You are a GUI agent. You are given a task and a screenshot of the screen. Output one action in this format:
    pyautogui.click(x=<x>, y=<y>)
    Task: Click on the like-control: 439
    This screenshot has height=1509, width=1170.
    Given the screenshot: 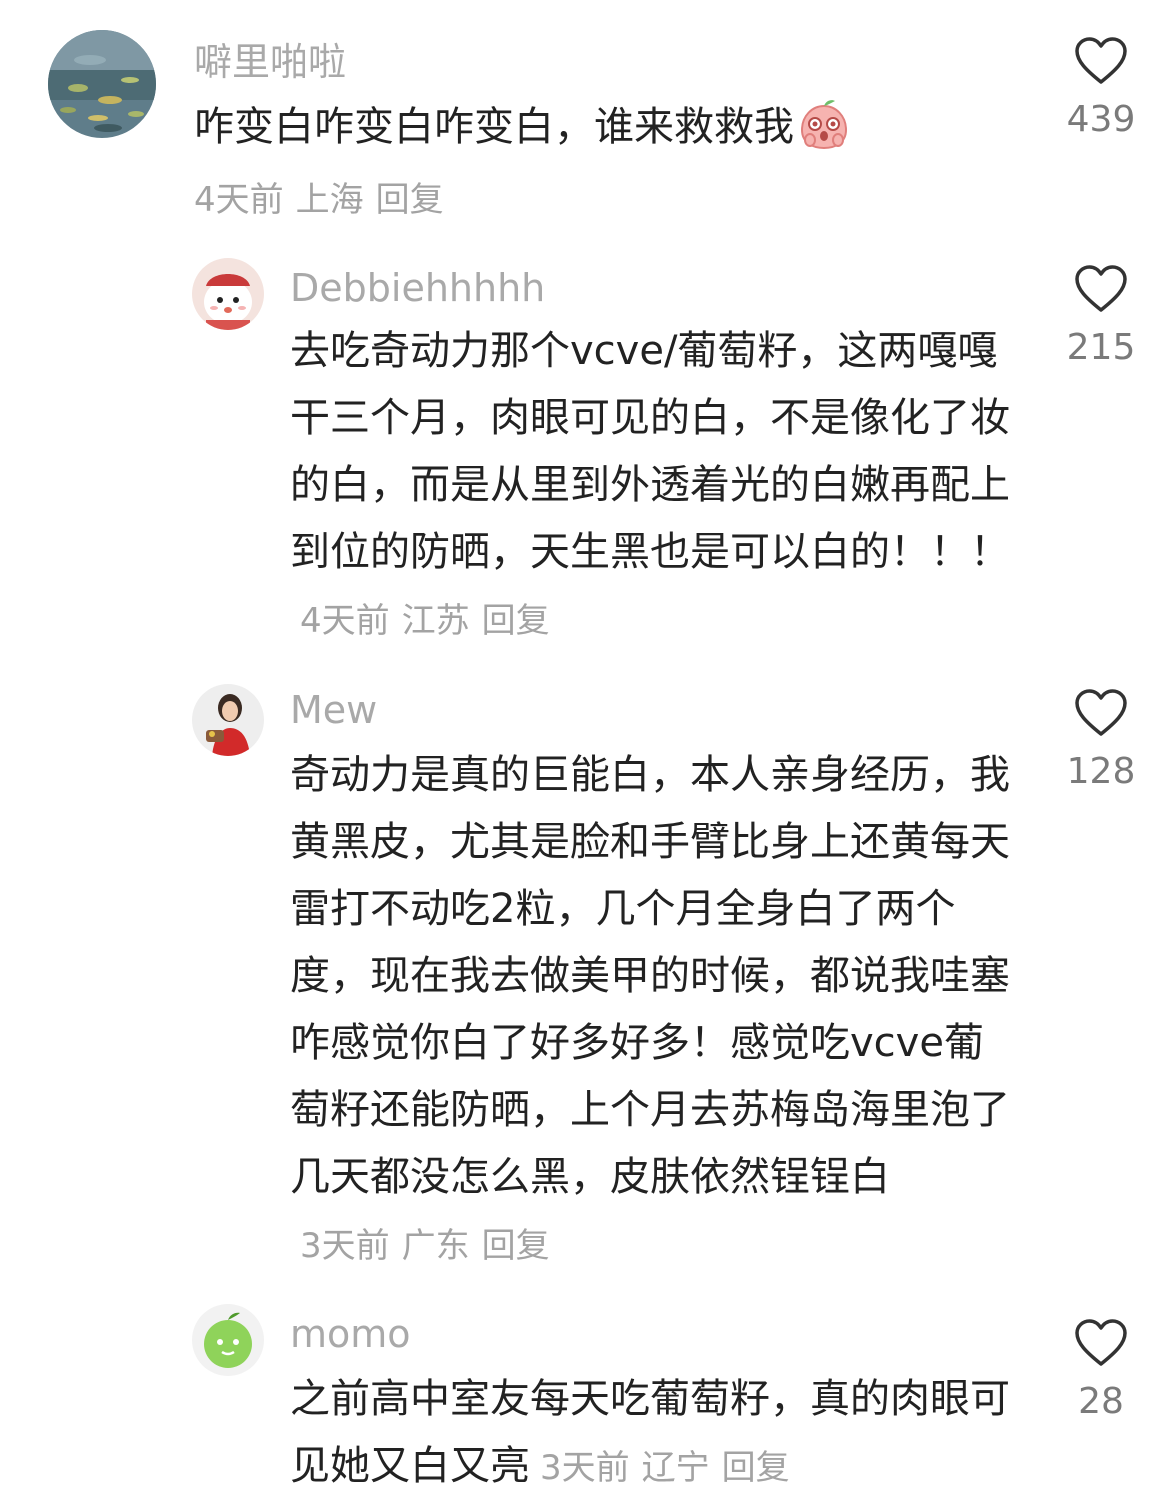 What is the action you would take?
    pyautogui.click(x=1101, y=88)
    